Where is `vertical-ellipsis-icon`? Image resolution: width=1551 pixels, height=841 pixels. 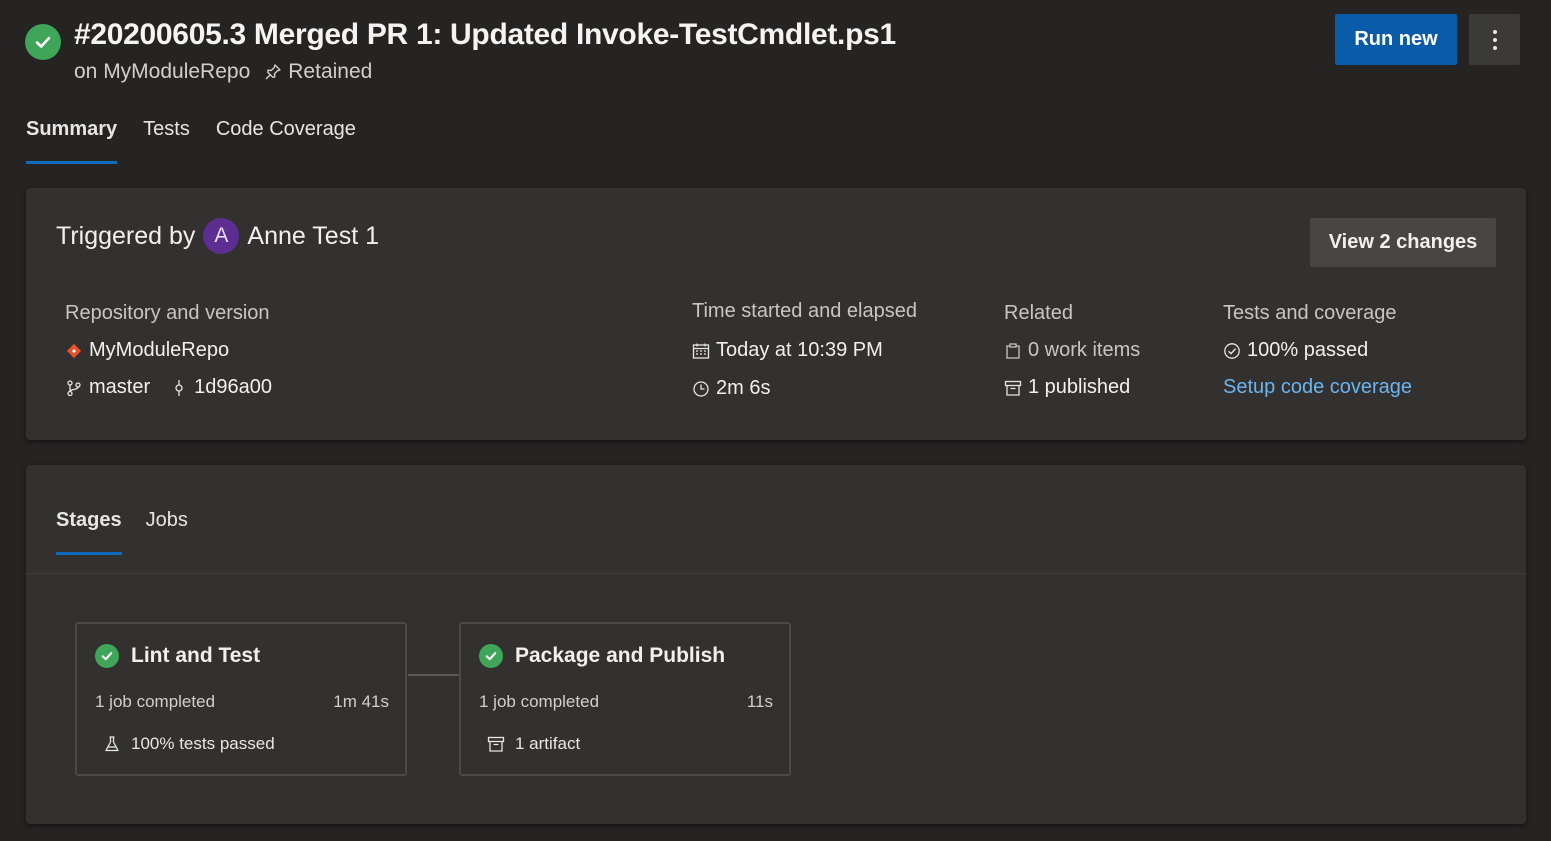
vertical-ellipsis-icon is located at coordinates (1494, 39).